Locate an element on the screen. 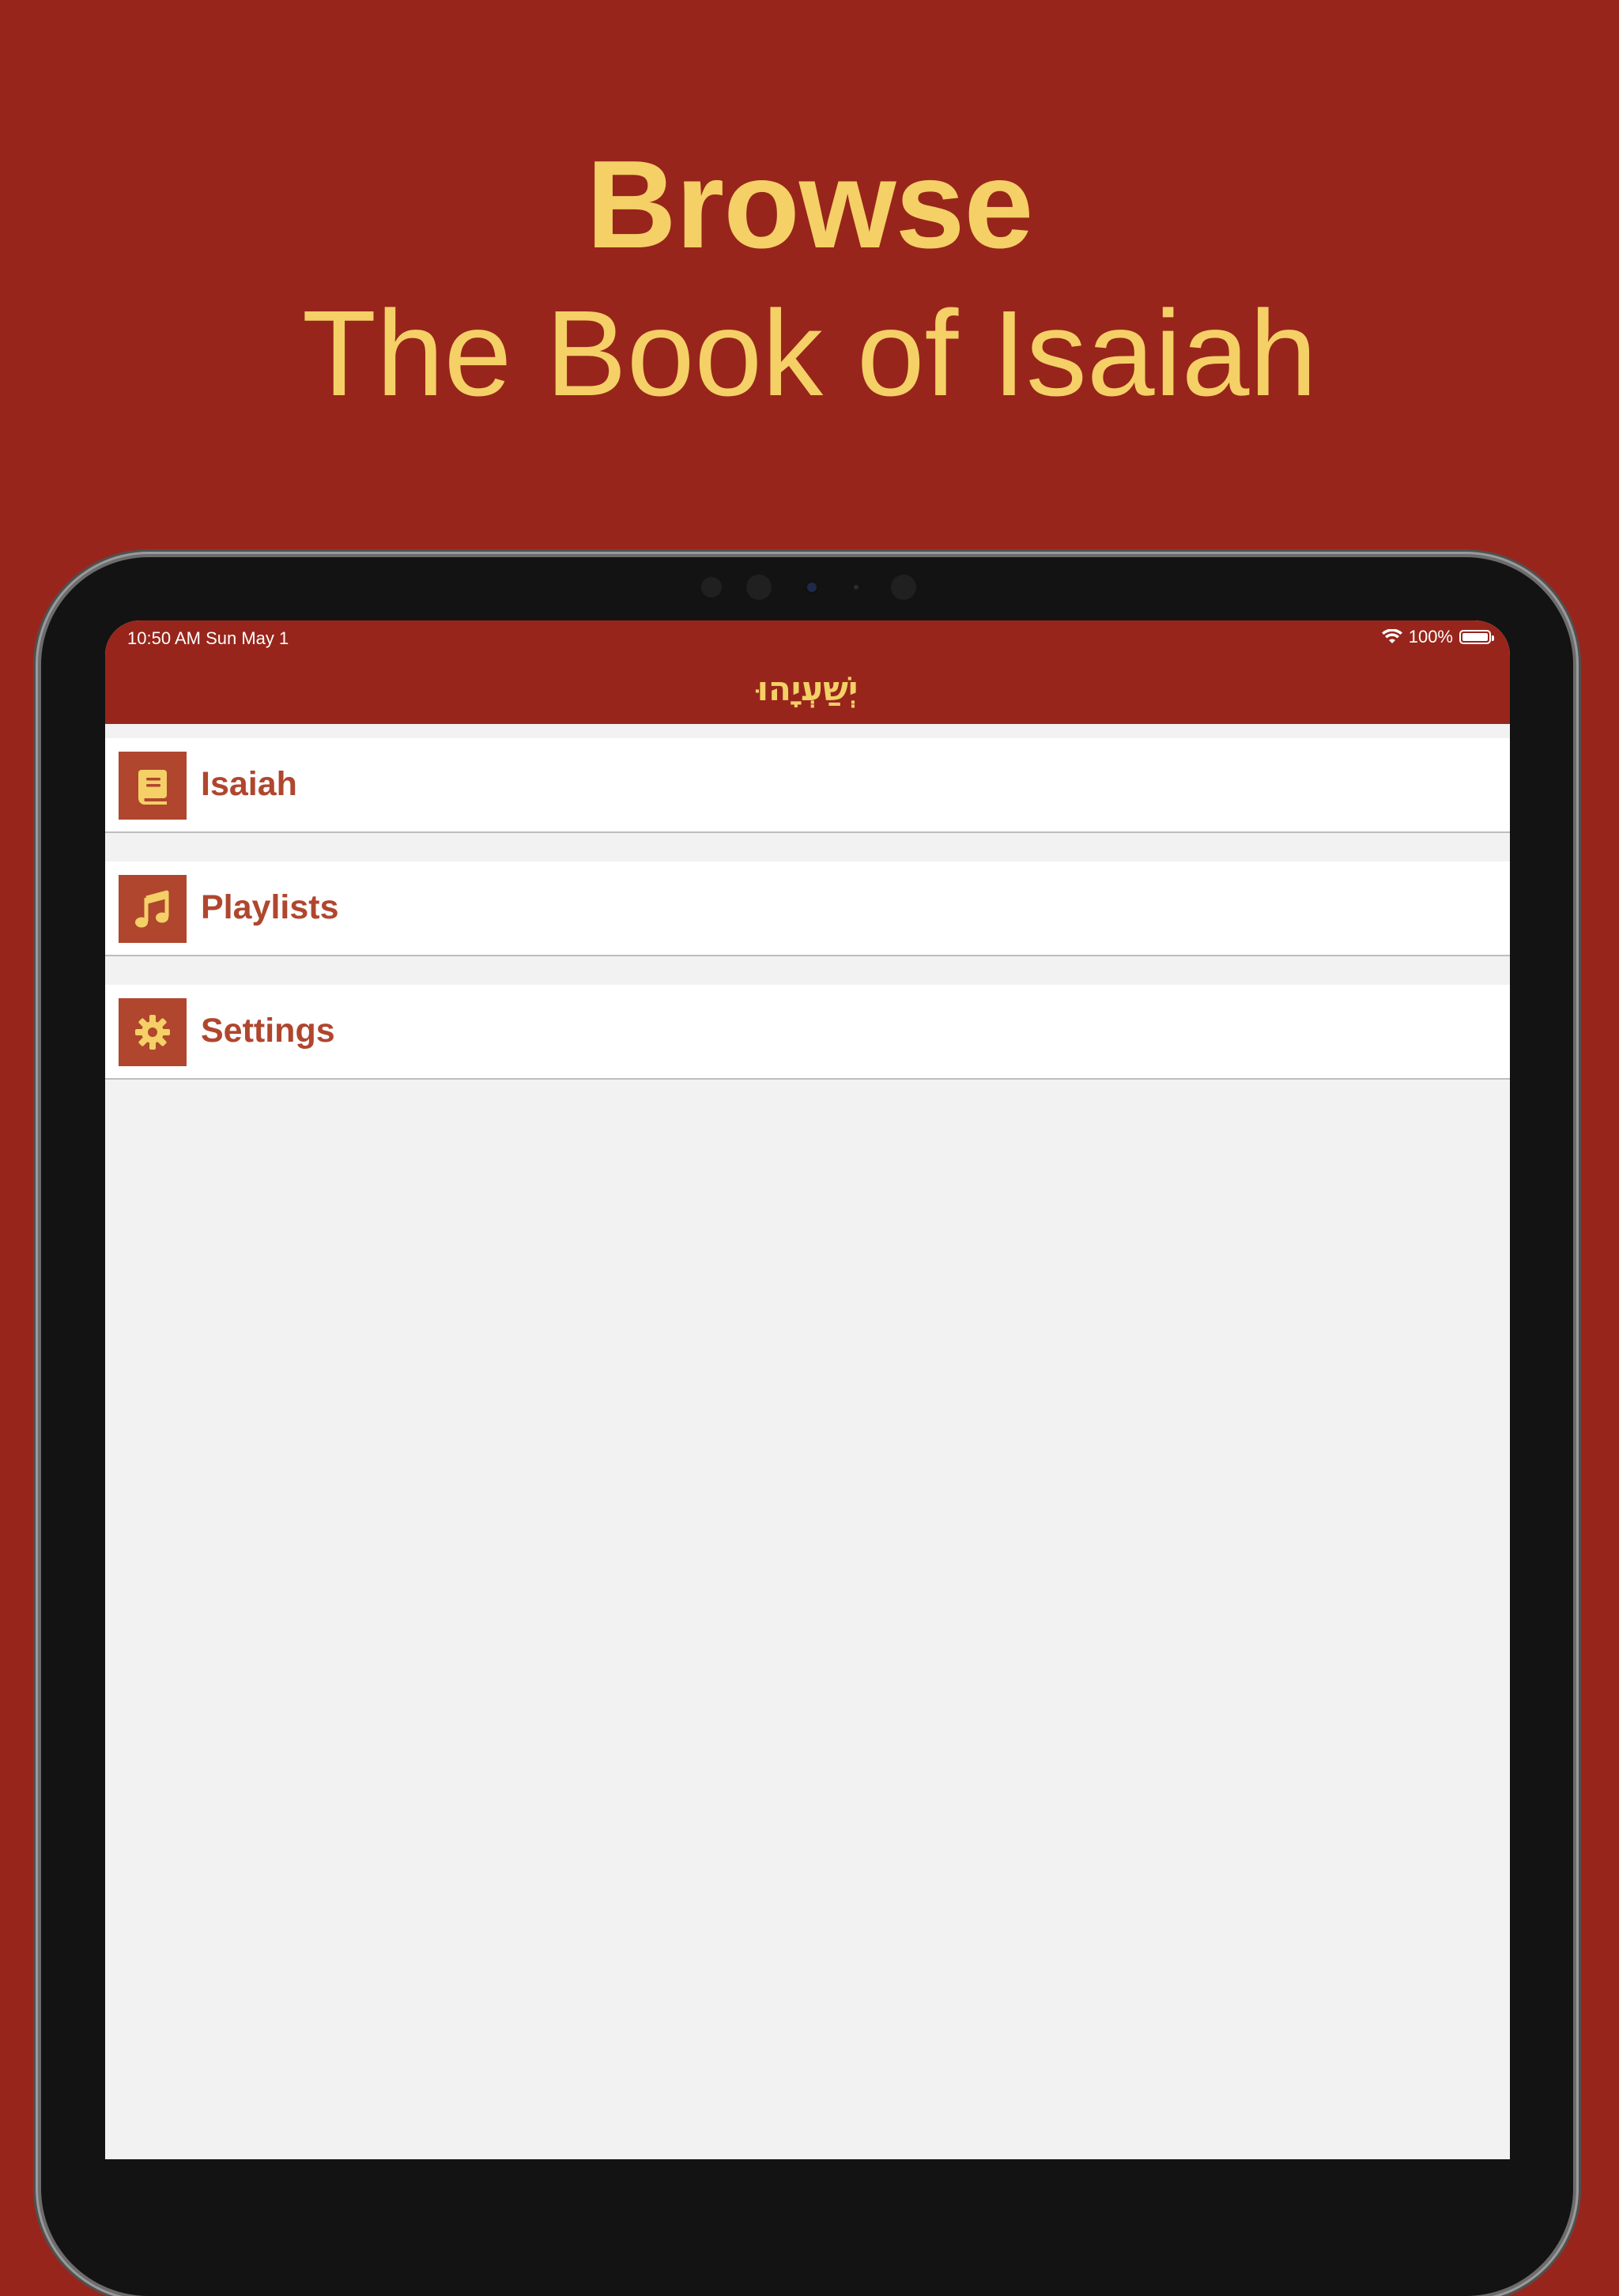 This screenshot has height=2296, width=1619. menu-item-label: Playlists is located at coordinates (270, 907).